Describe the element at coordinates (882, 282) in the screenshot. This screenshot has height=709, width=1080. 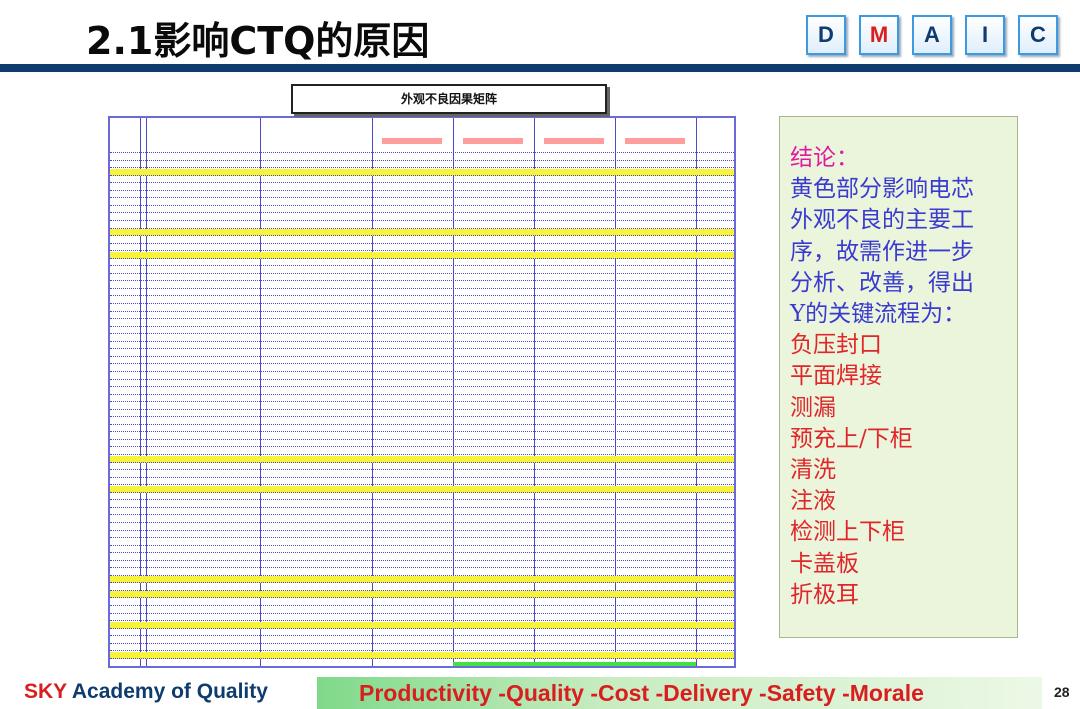
I see `conclusion-line: 分析、改善，得出` at that location.